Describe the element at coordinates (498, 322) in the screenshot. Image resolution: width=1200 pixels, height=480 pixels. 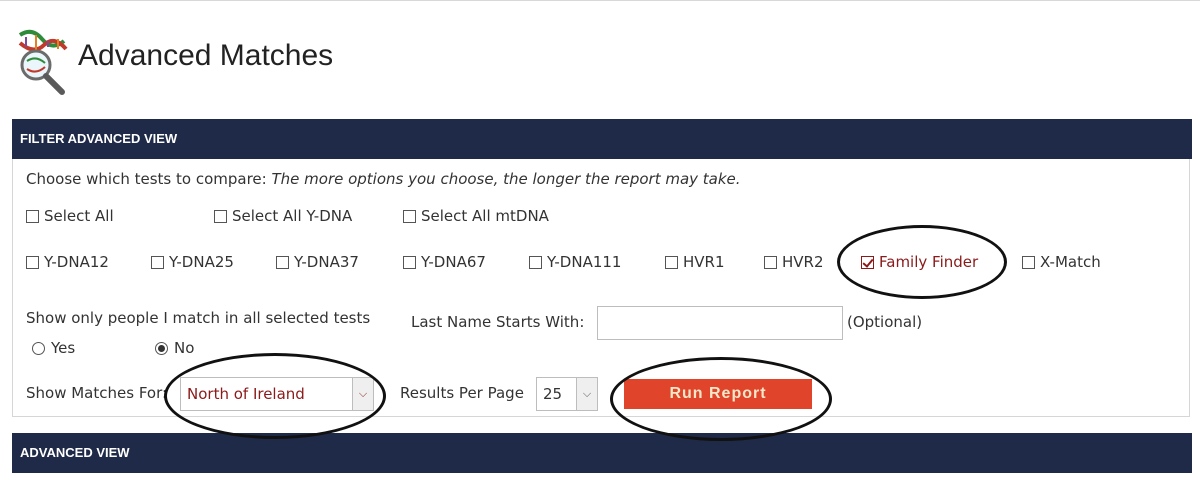
I see `last-name-label: Last Name Starts With:` at that location.